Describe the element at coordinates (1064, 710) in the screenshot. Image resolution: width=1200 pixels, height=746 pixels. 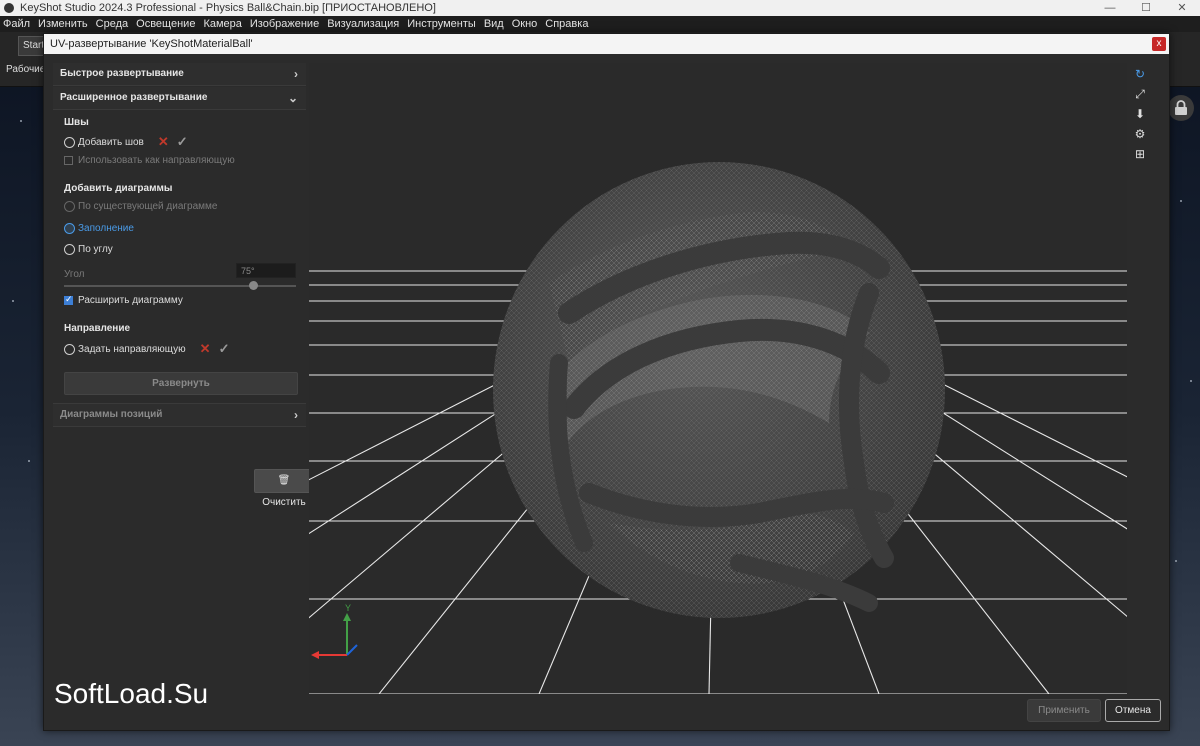
I see `apply-button: Применить` at that location.